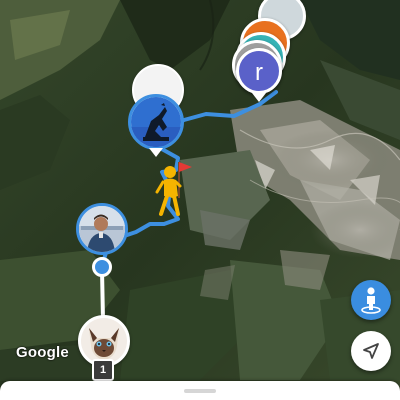 The image size is (400, 400). I want to click on sheet-drag-handle, so click(200, 391).